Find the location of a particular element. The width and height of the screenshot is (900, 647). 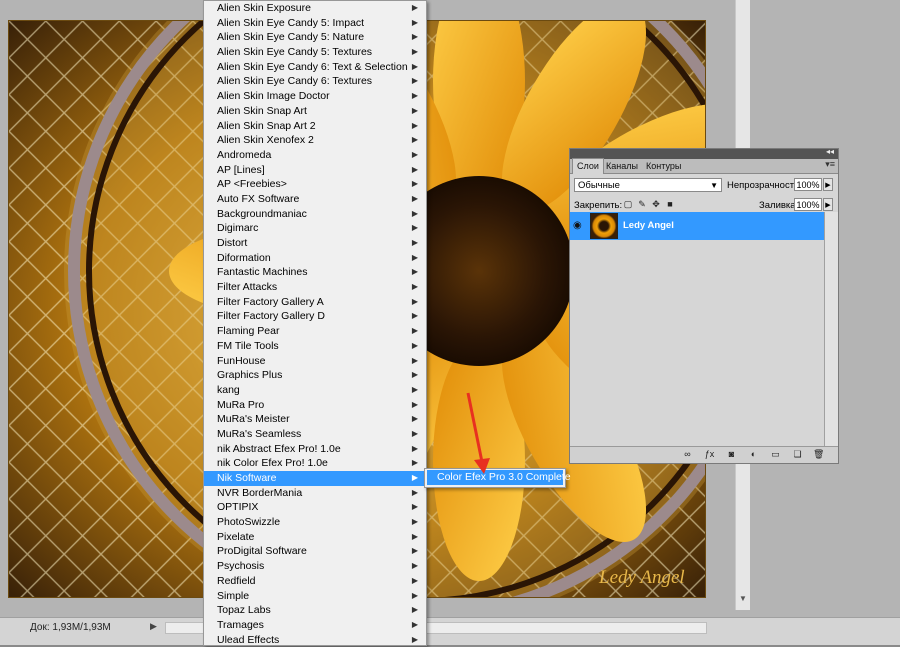

panel-scrollbar is located at coordinates (831, 329).